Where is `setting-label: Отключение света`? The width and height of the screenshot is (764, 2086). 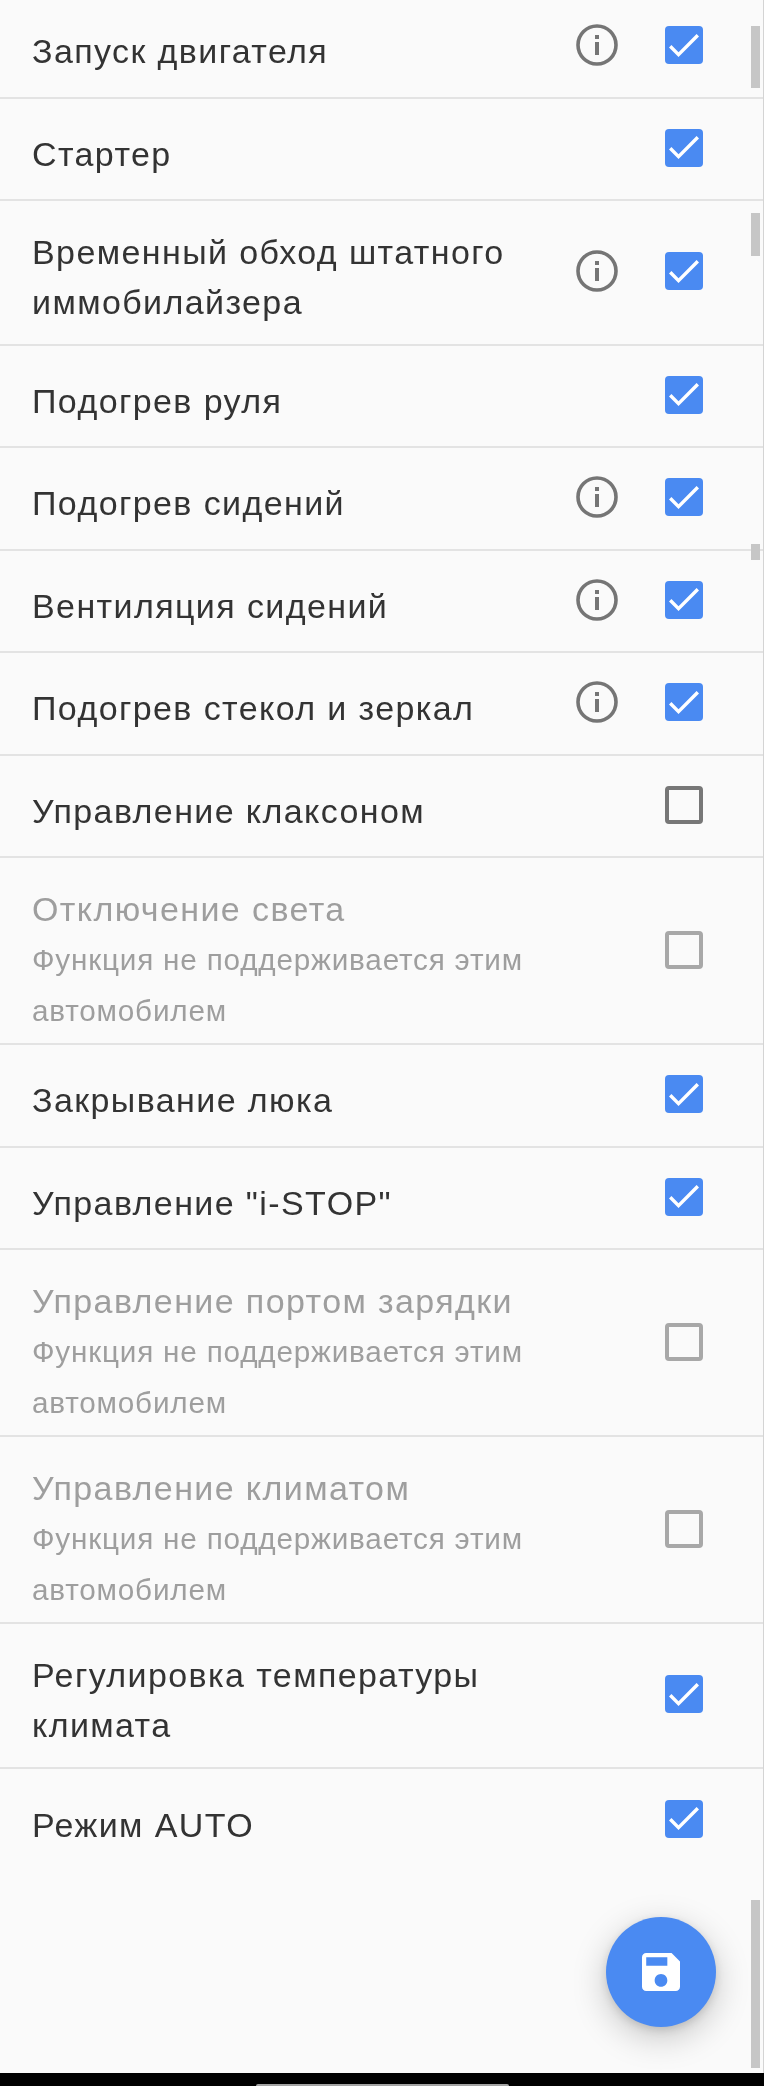 setting-label: Отключение света is located at coordinates (189, 909).